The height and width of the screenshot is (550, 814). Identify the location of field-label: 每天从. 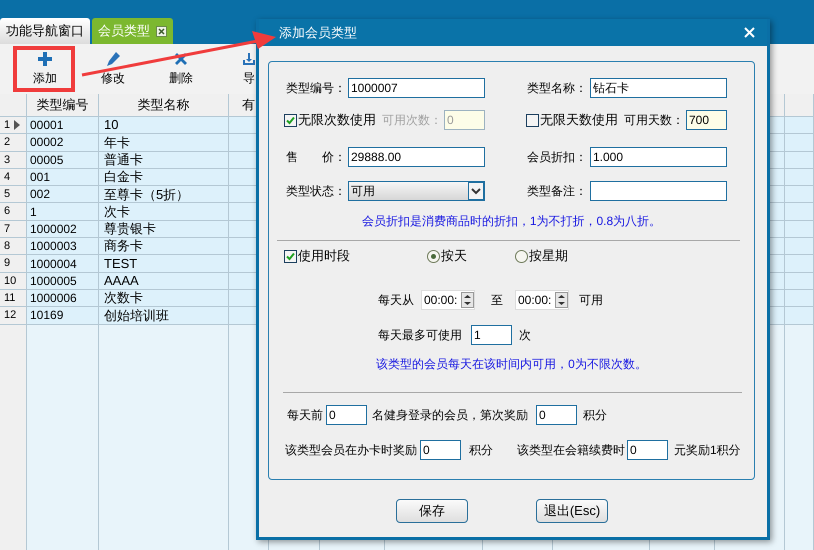
(396, 300).